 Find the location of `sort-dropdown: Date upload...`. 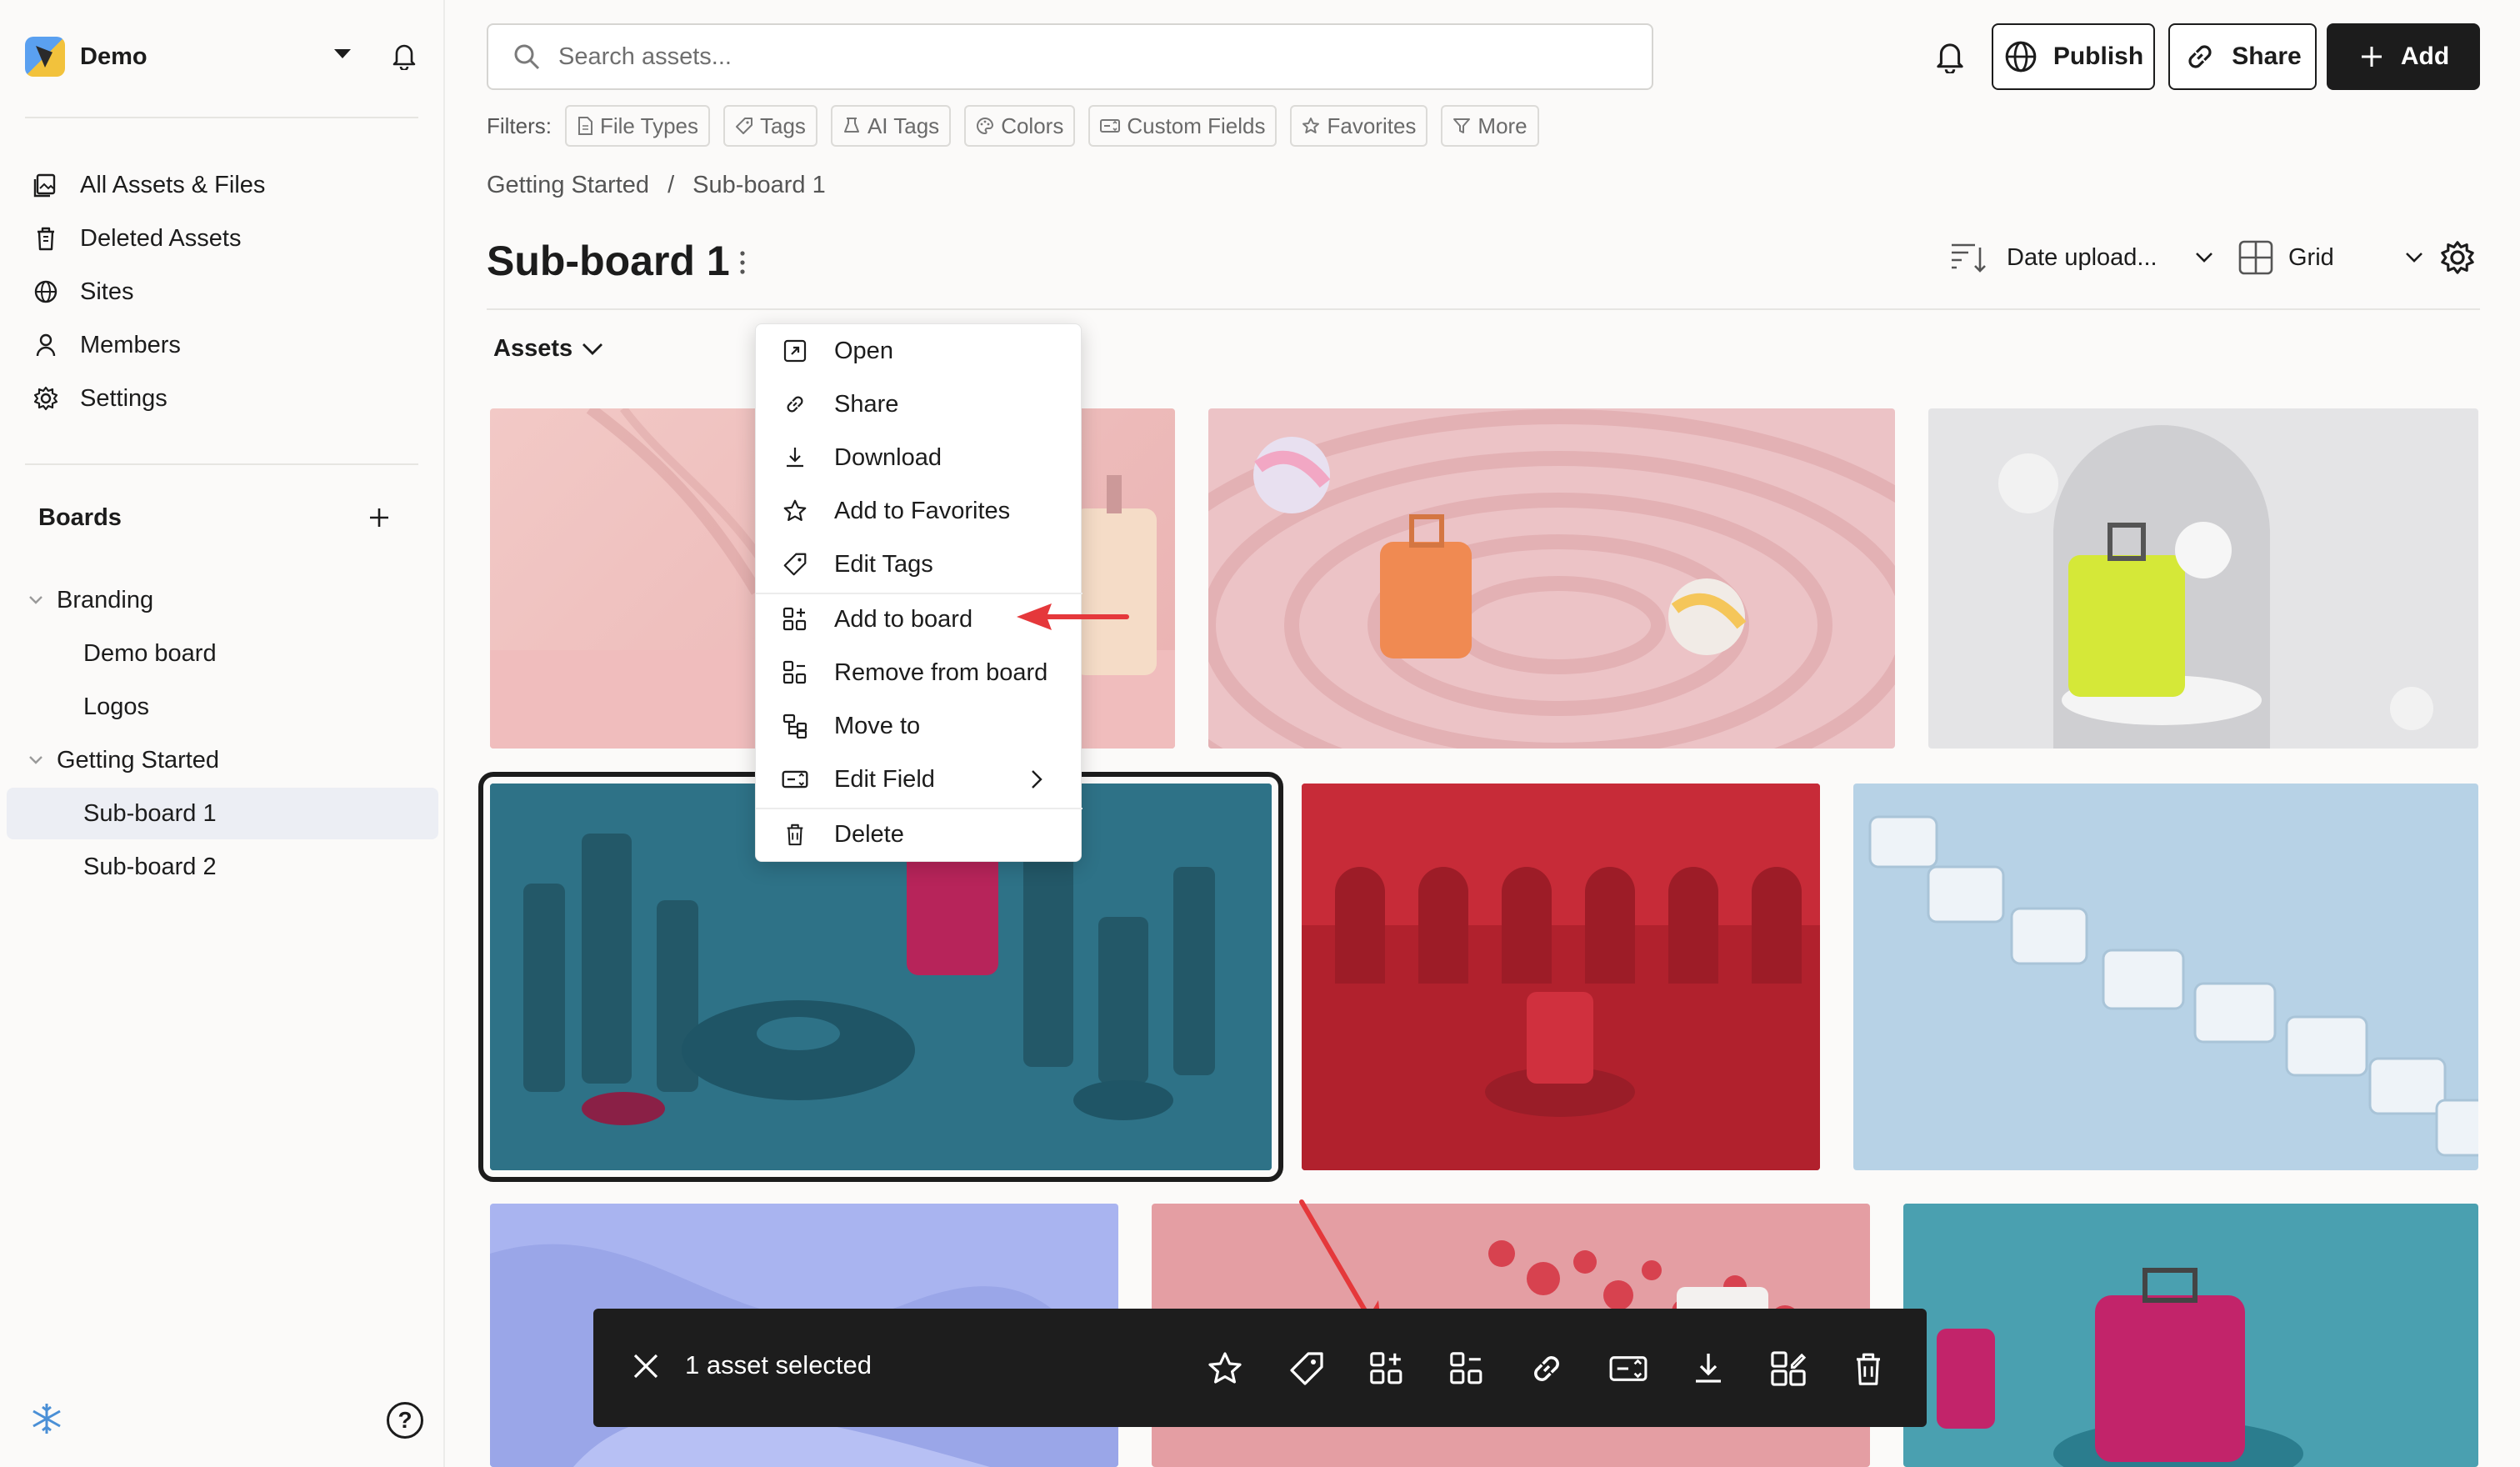

sort-dropdown: Date upload... is located at coordinates (2082, 257).